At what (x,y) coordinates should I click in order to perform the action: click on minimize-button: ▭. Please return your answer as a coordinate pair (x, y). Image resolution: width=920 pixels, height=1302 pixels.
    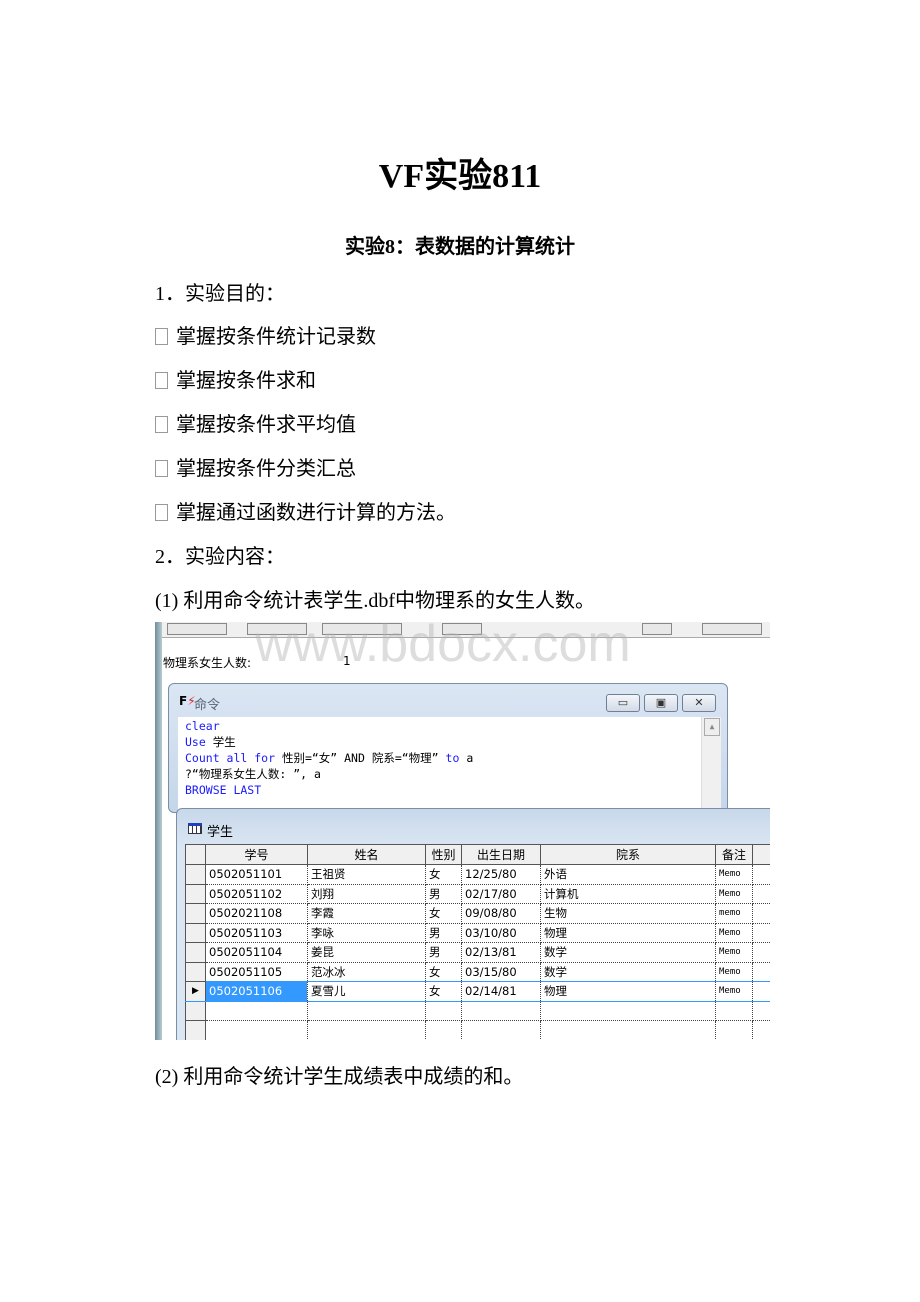
    Looking at the image, I should click on (623, 703).